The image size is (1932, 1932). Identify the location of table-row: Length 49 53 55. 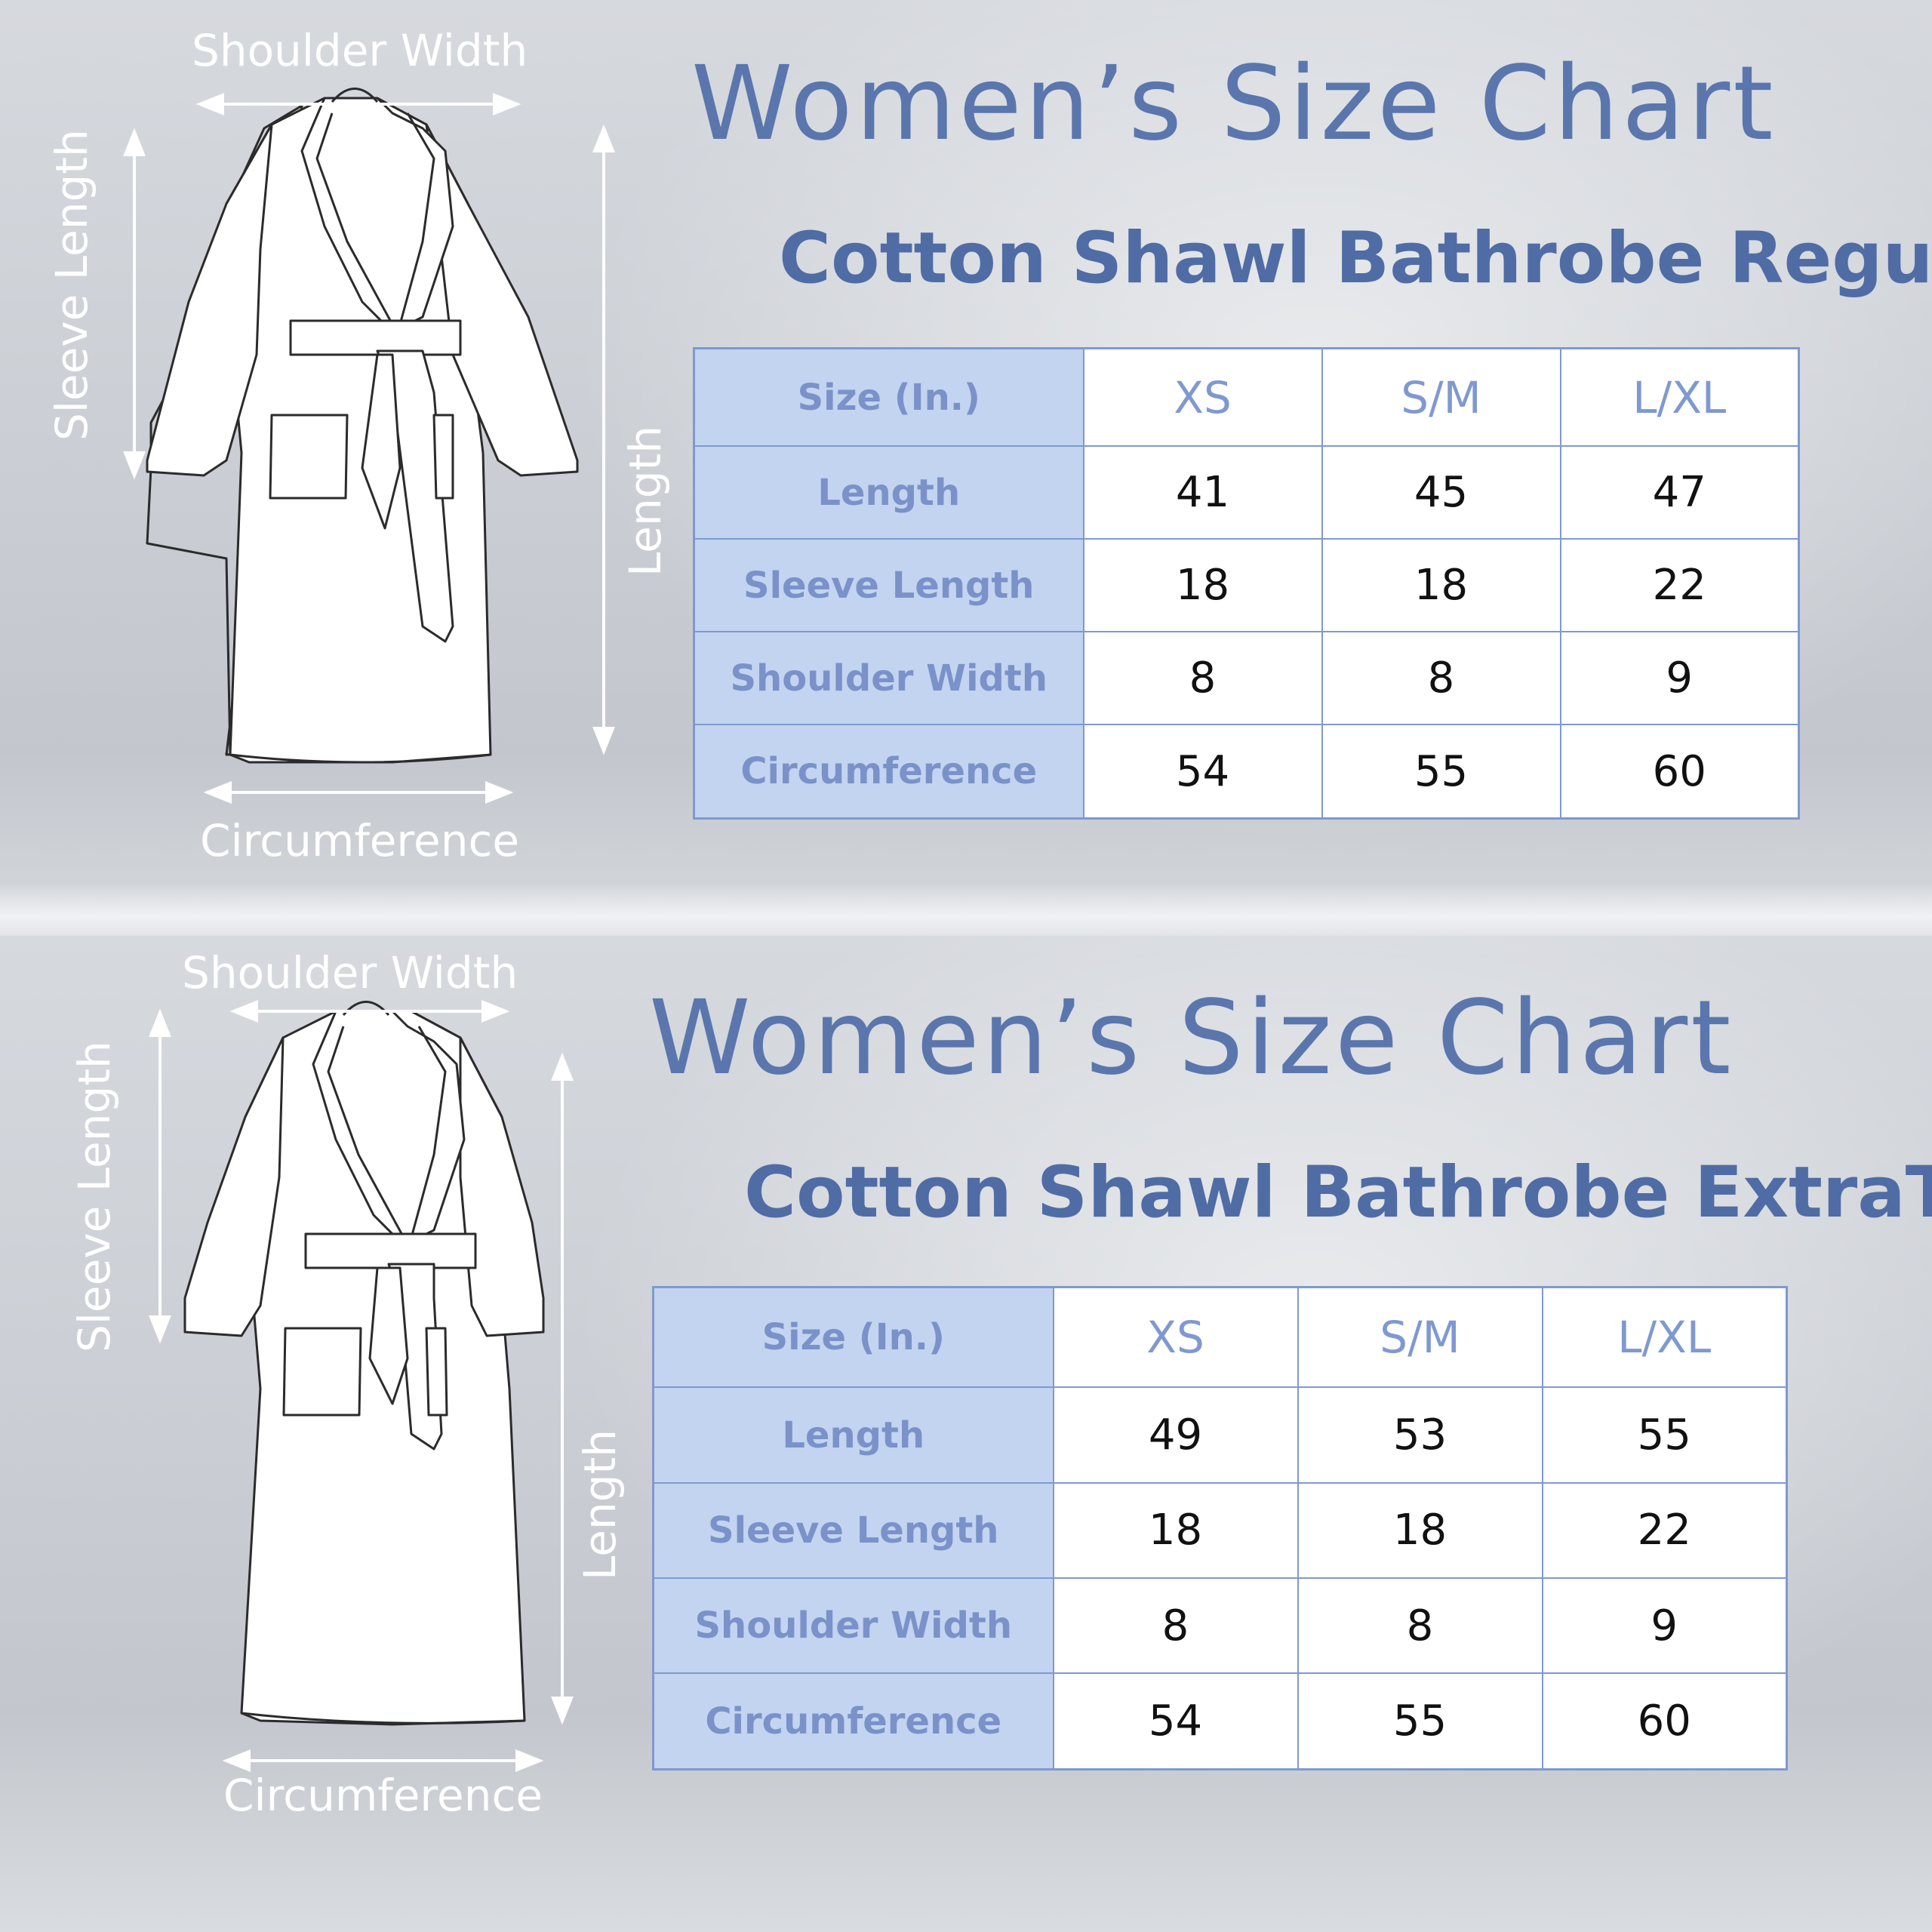
(1220, 1435).